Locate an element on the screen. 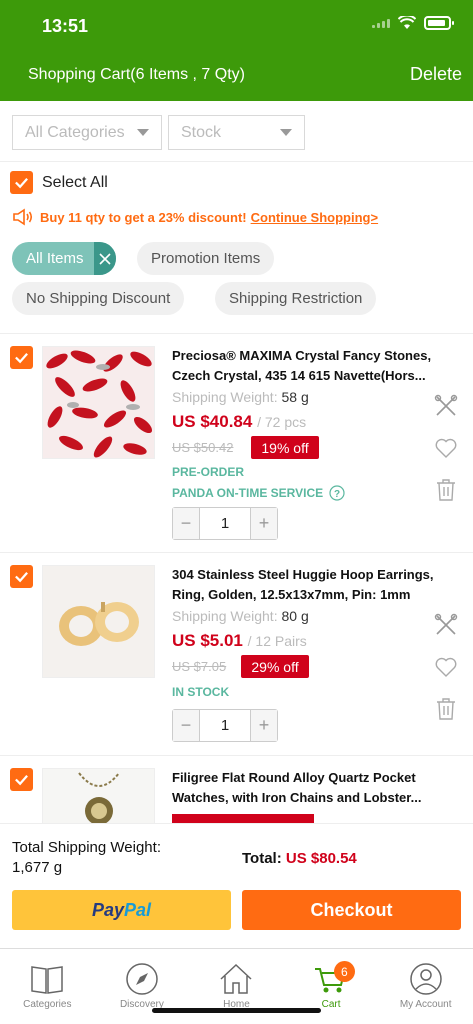 Image resolution: width=473 pixels, height=1024 pixels. chip-label: Shipping Restriction is located at coordinates (296, 298).